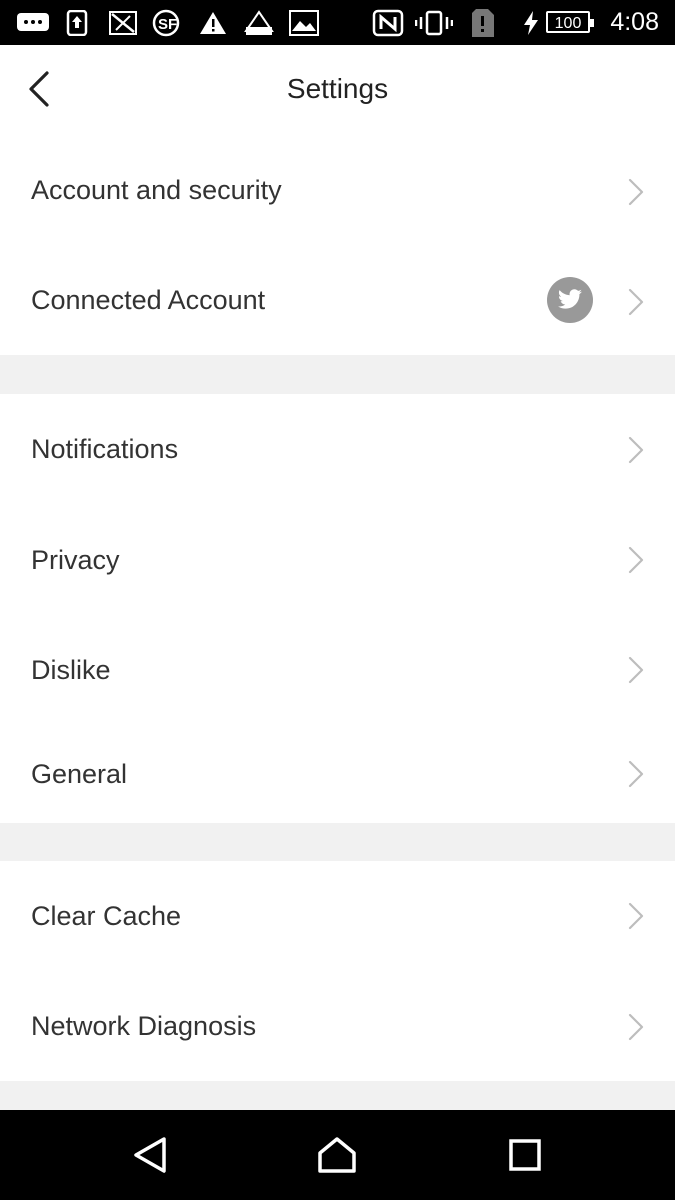  I want to click on settings-item-label: Clear Cache, so click(106, 916).